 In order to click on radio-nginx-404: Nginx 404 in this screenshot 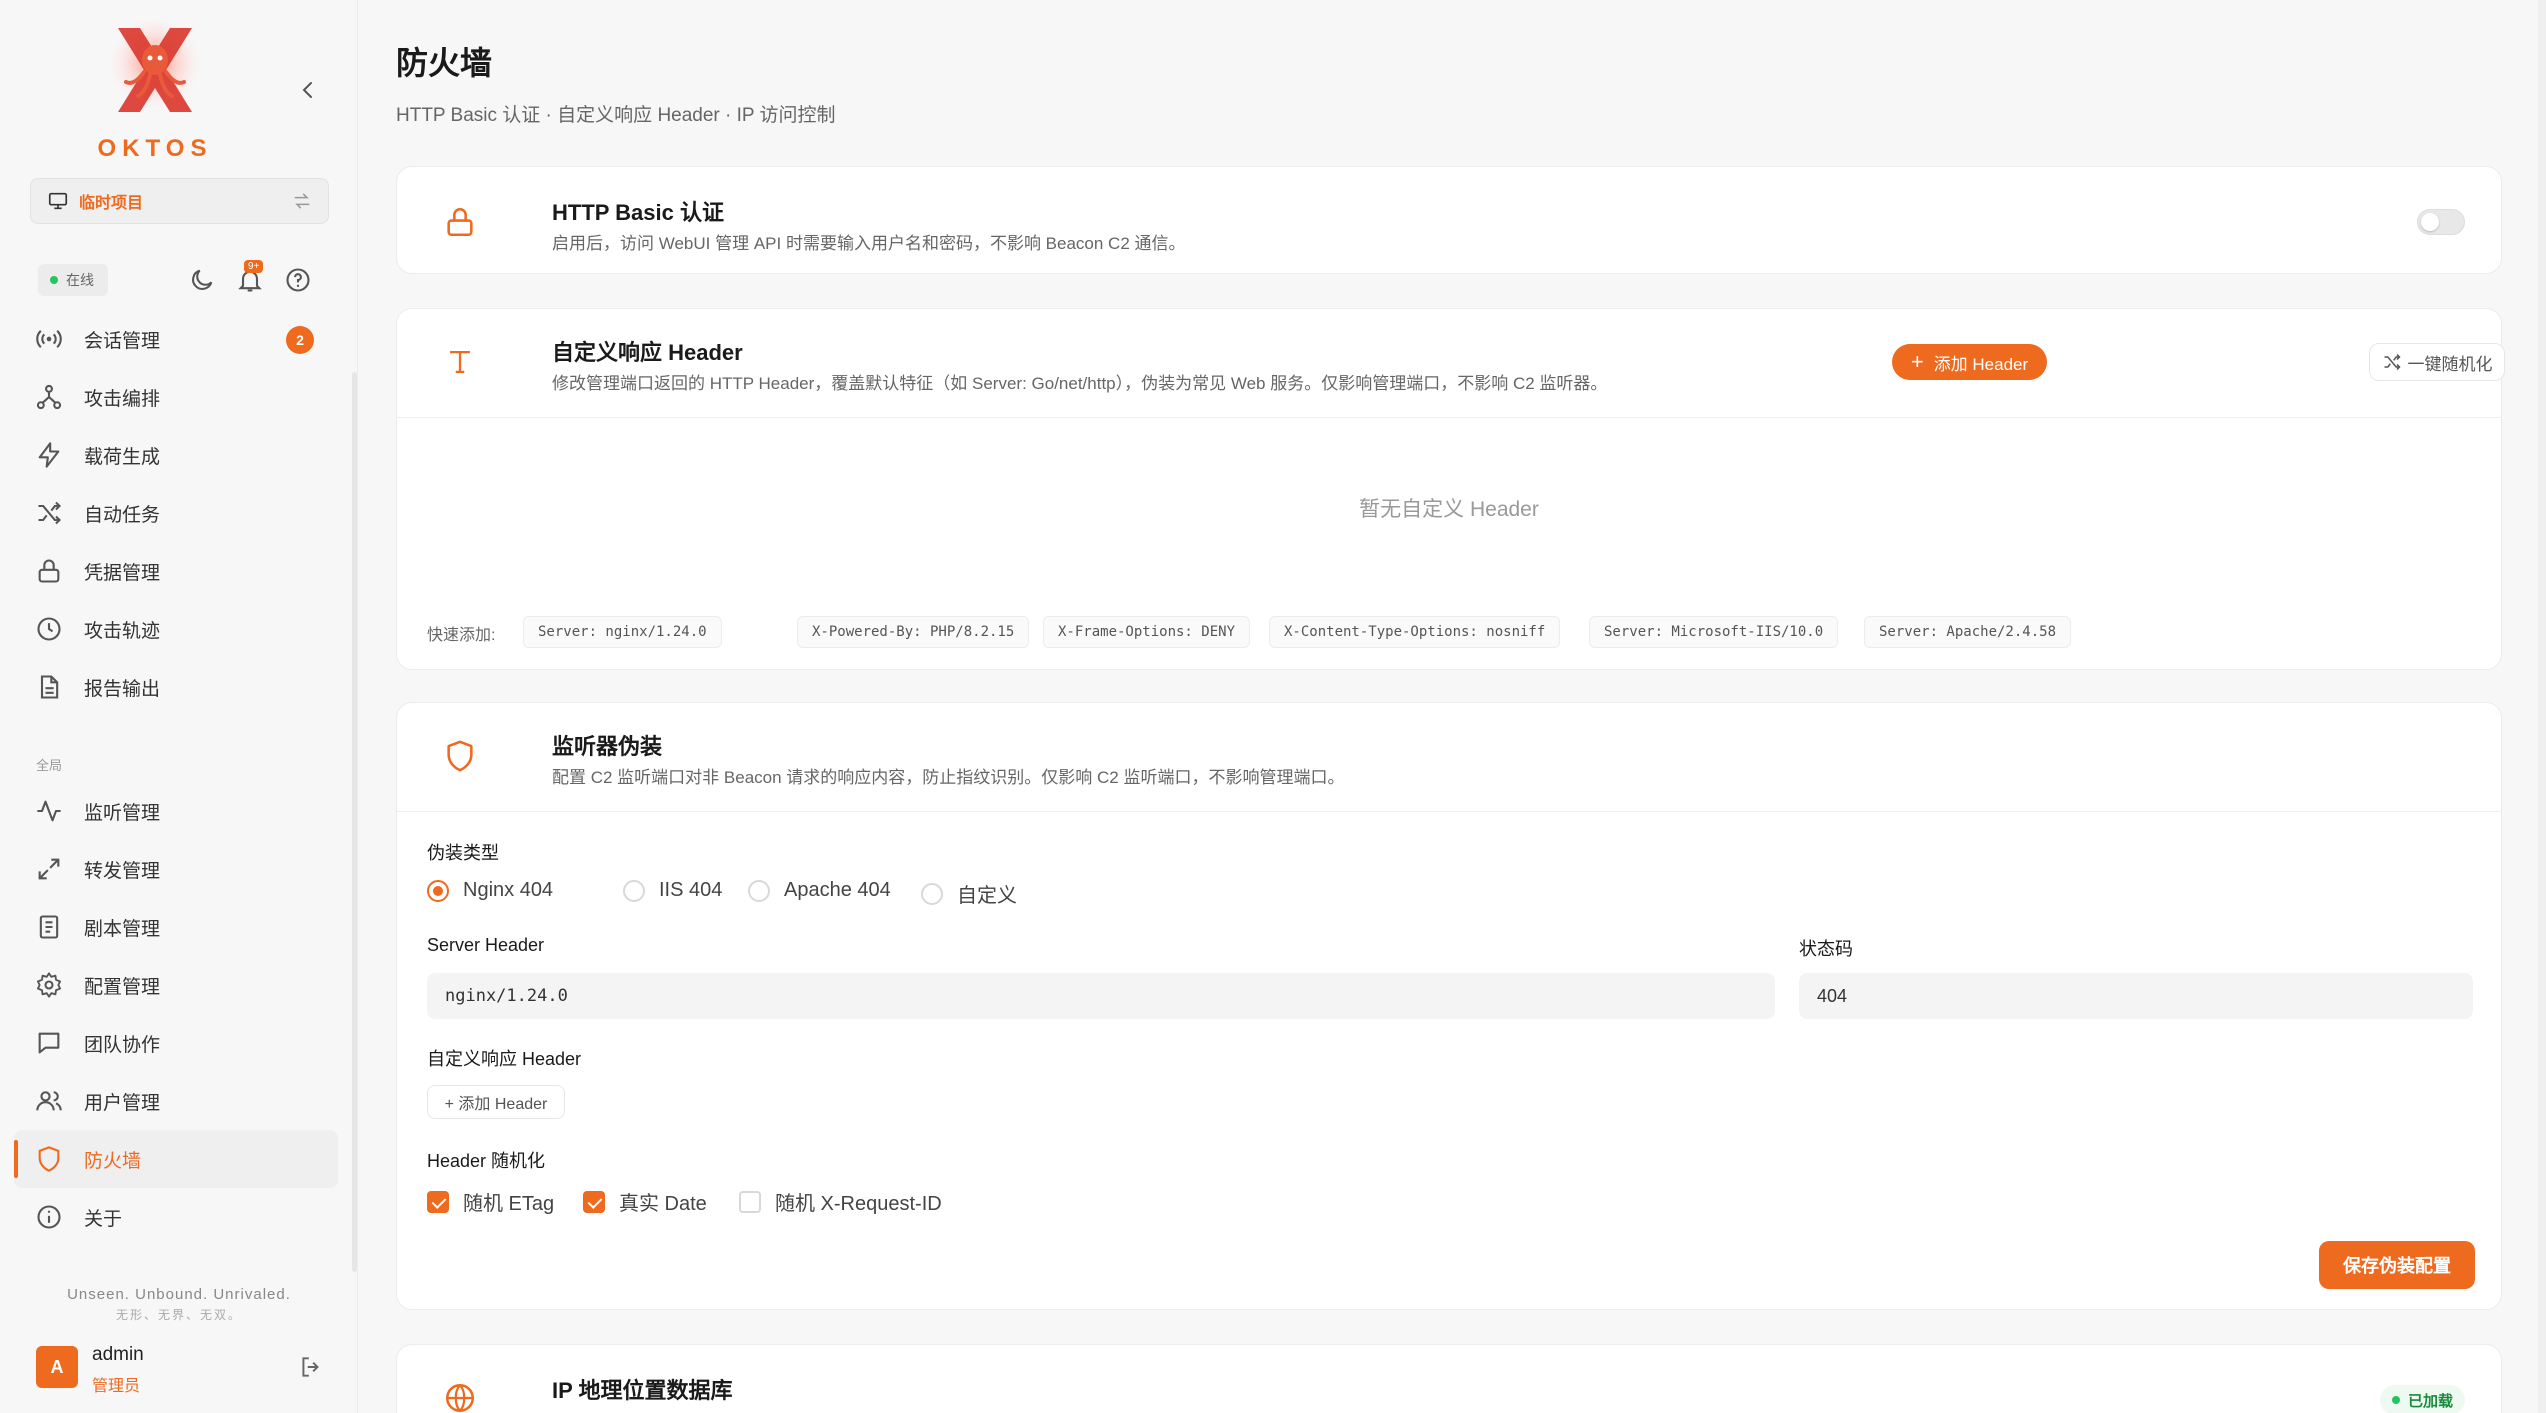, I will do `click(490, 890)`.